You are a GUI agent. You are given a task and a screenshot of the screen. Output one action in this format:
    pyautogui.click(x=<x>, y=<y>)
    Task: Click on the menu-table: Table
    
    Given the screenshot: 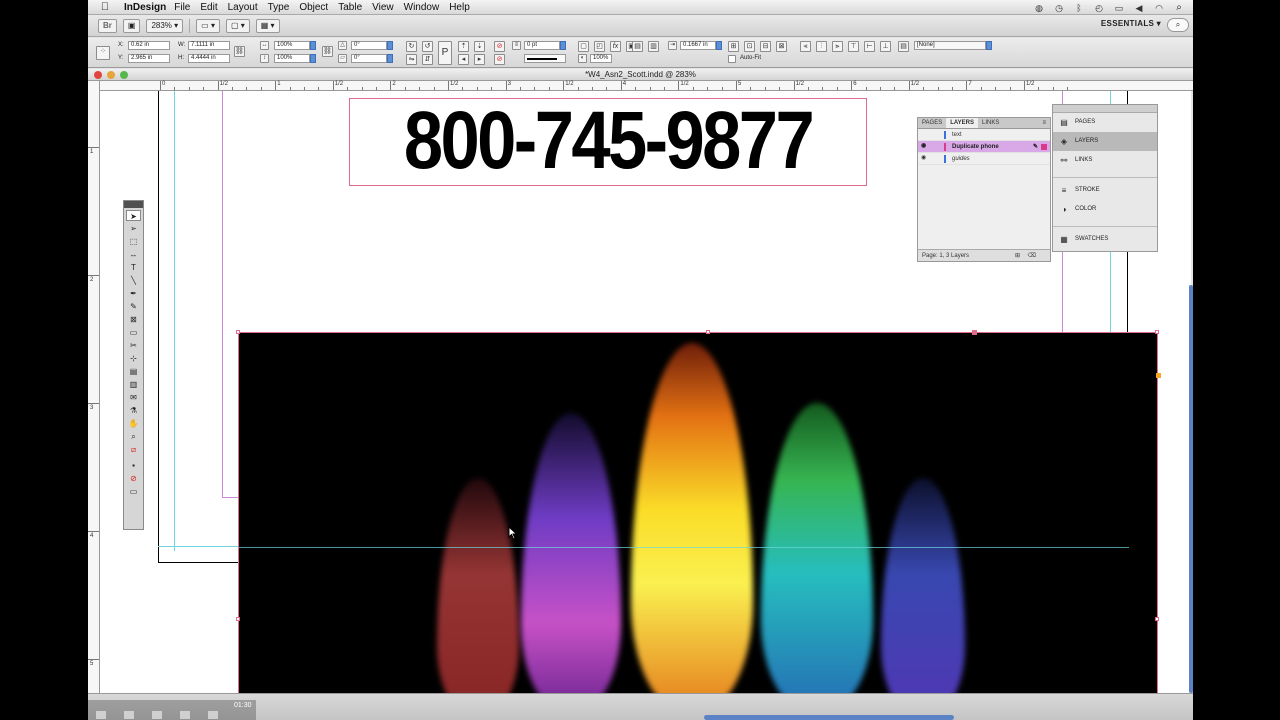 What is the action you would take?
    pyautogui.click(x=350, y=7)
    